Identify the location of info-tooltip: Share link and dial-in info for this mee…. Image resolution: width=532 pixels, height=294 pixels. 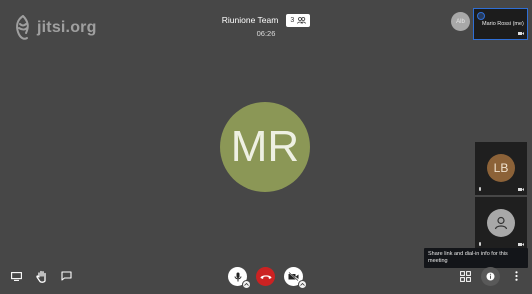
(476, 258).